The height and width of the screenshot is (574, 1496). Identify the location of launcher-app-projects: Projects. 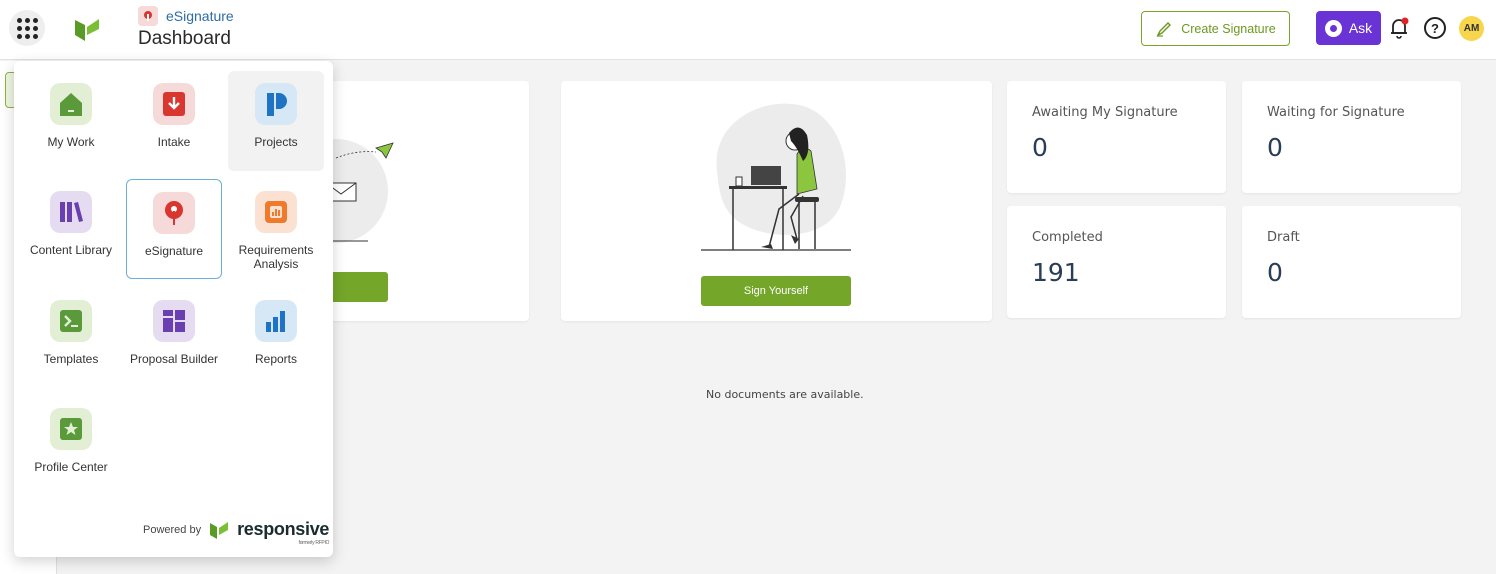
(276, 121).